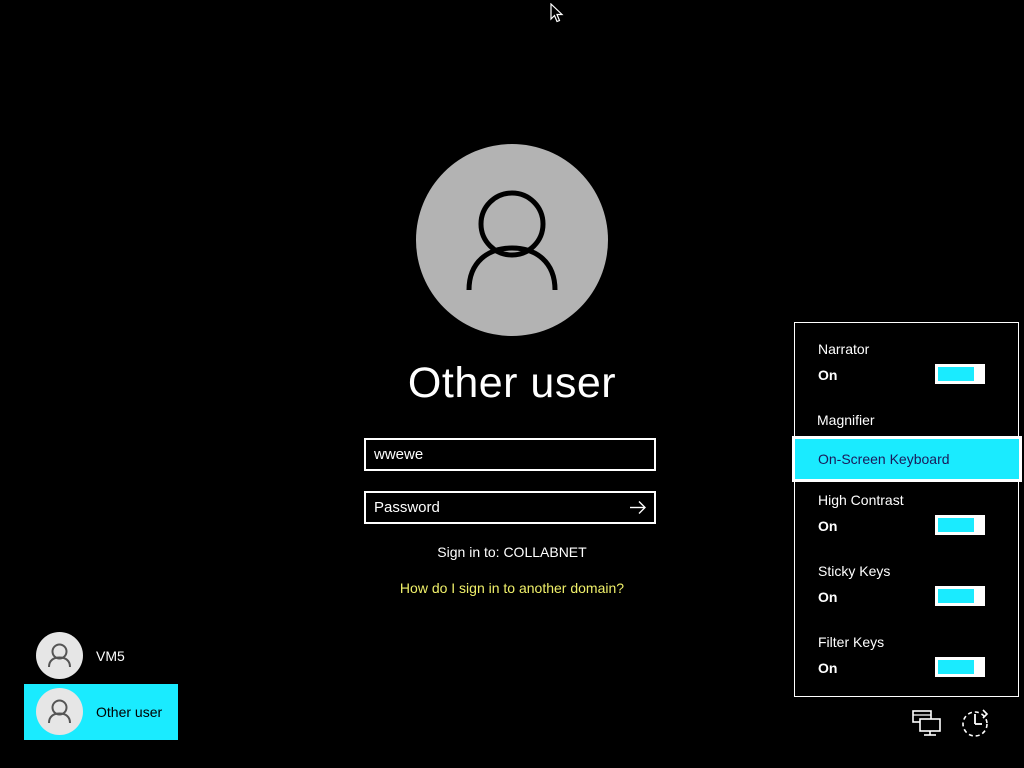  What do you see at coordinates (960, 525) in the screenshot?
I see `high-contrast-toggle` at bounding box center [960, 525].